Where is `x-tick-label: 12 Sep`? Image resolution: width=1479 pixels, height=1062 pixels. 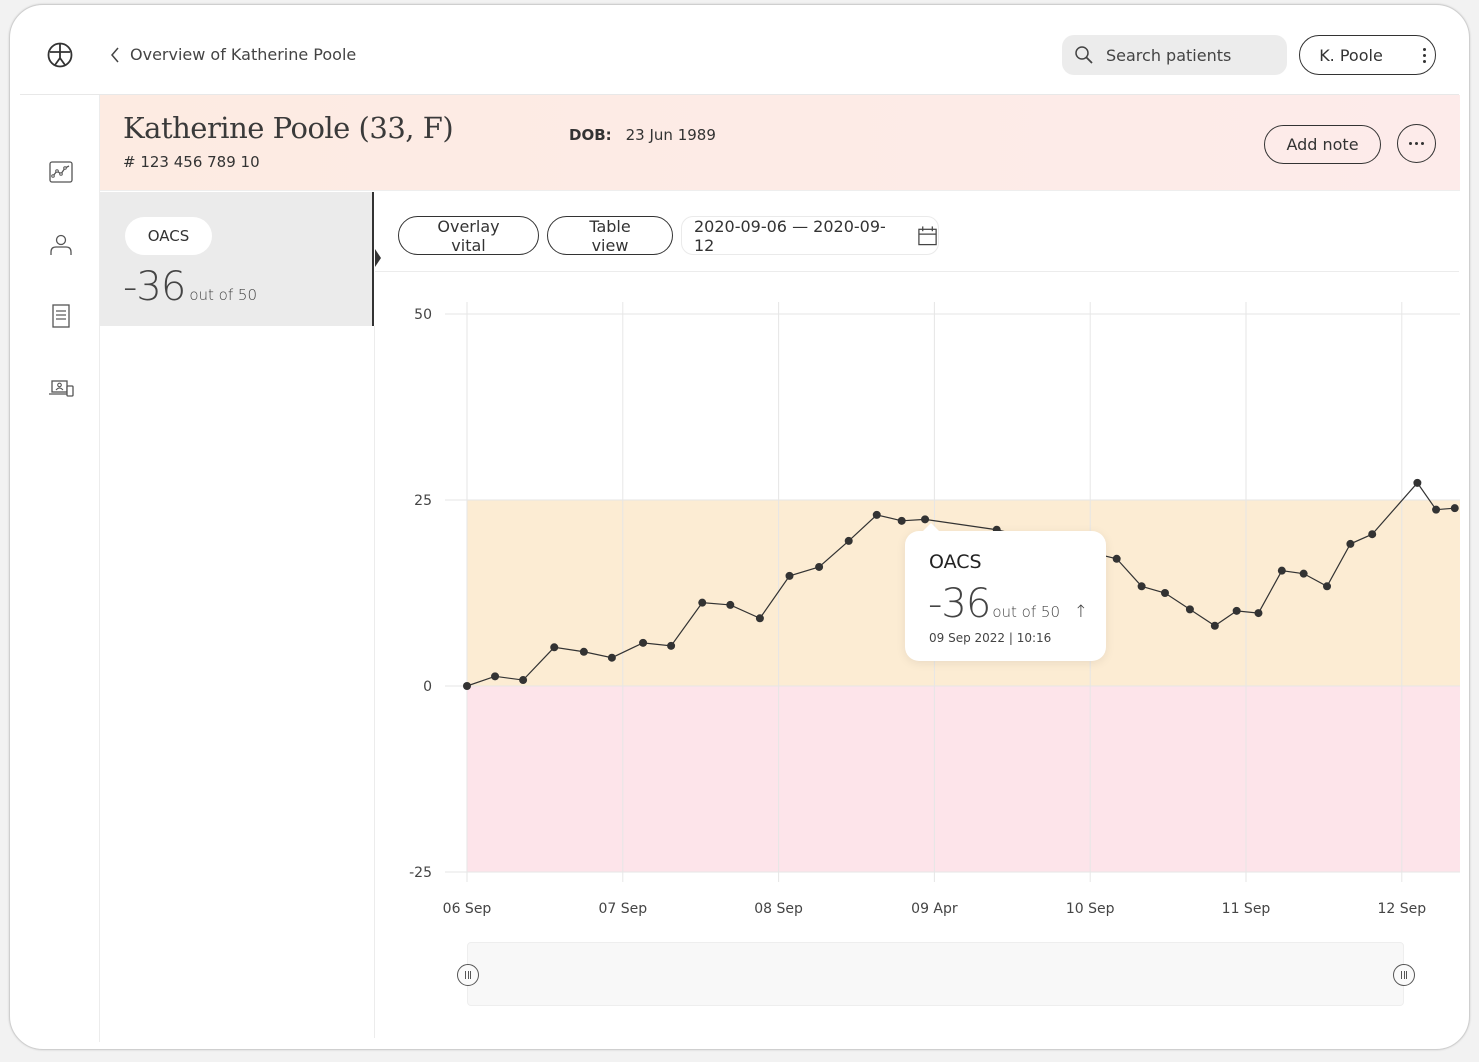 x-tick-label: 12 Sep is located at coordinates (1401, 909).